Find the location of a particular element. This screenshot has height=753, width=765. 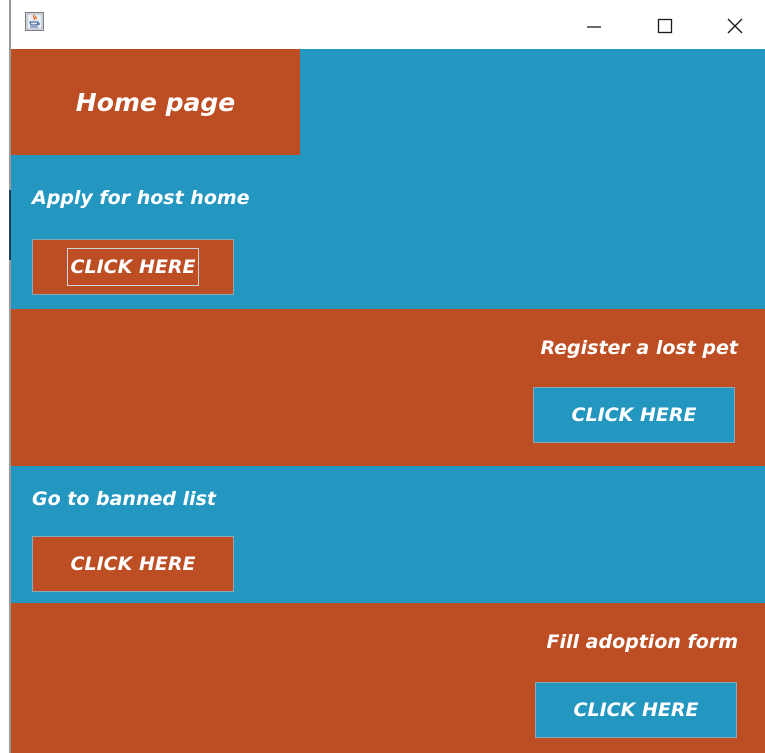

close-button is located at coordinates (735, 24).